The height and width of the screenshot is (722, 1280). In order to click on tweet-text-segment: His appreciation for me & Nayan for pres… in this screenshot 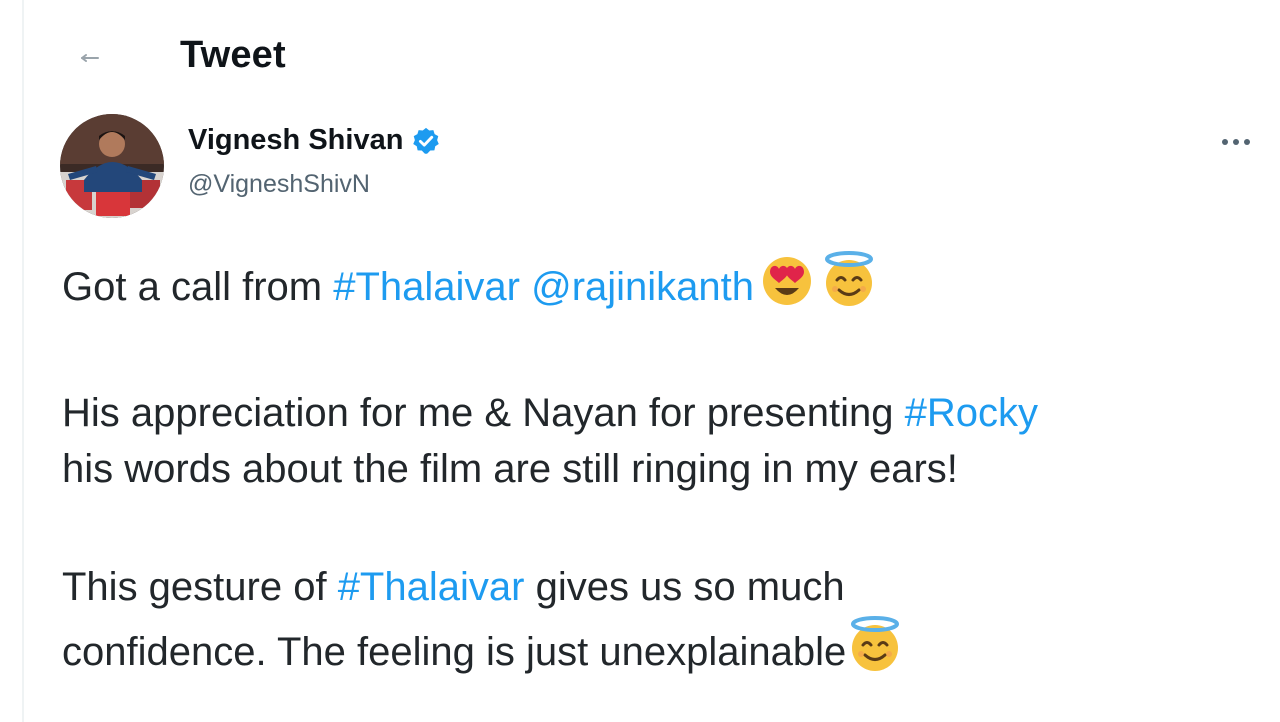, I will do `click(483, 413)`.